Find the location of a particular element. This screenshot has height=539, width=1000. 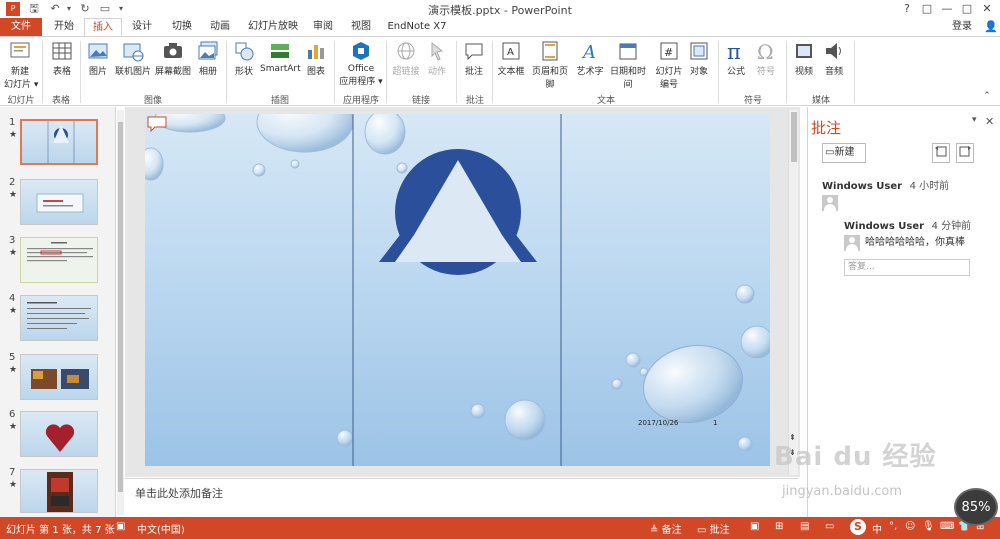

tab-design: 设计 is located at coordinates (142, 27).